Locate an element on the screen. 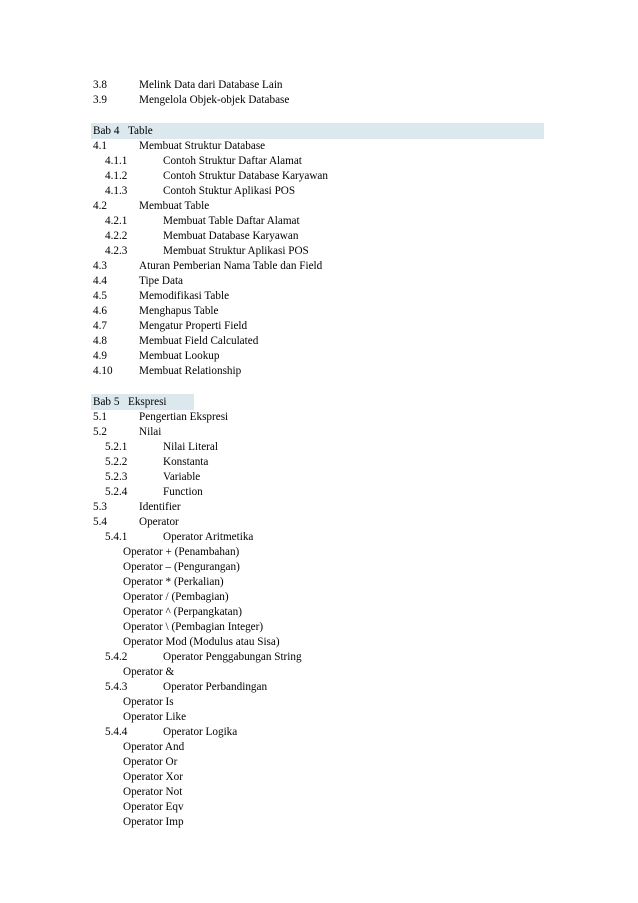 Image resolution: width=638 pixels, height=903 pixels. toc-entry-number: 4.1.3 is located at coordinates (116, 191).